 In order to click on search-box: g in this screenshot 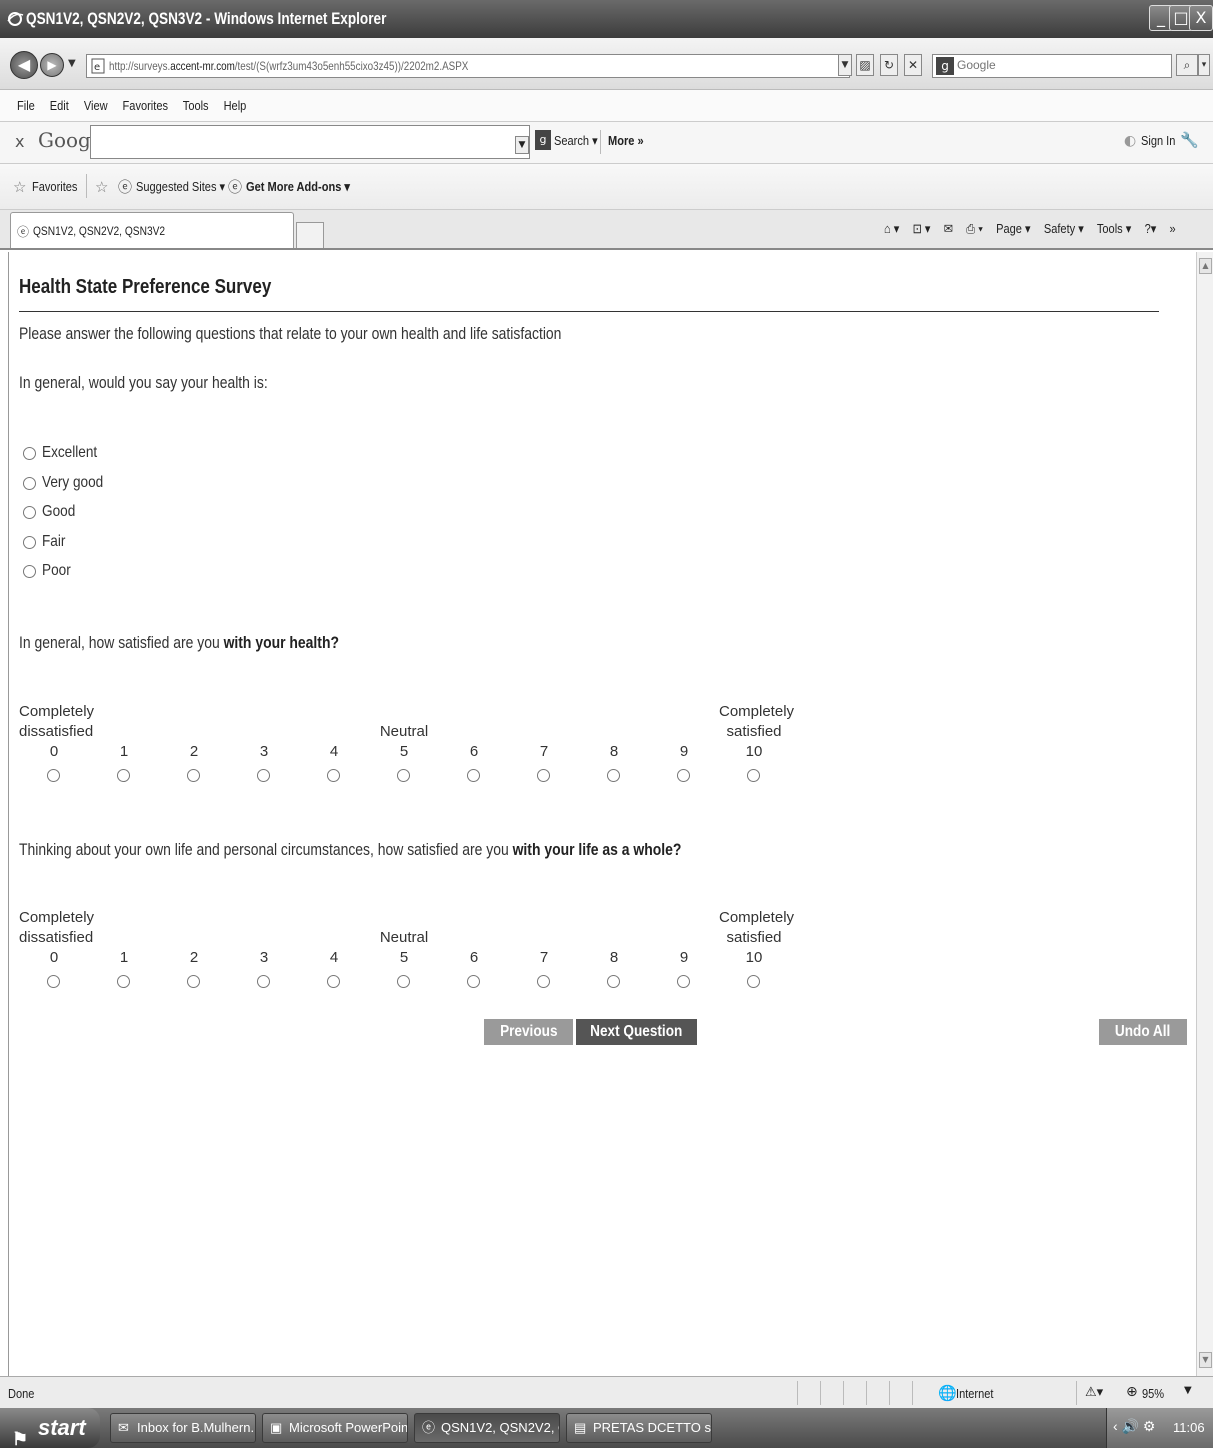, I will do `click(1052, 66)`.